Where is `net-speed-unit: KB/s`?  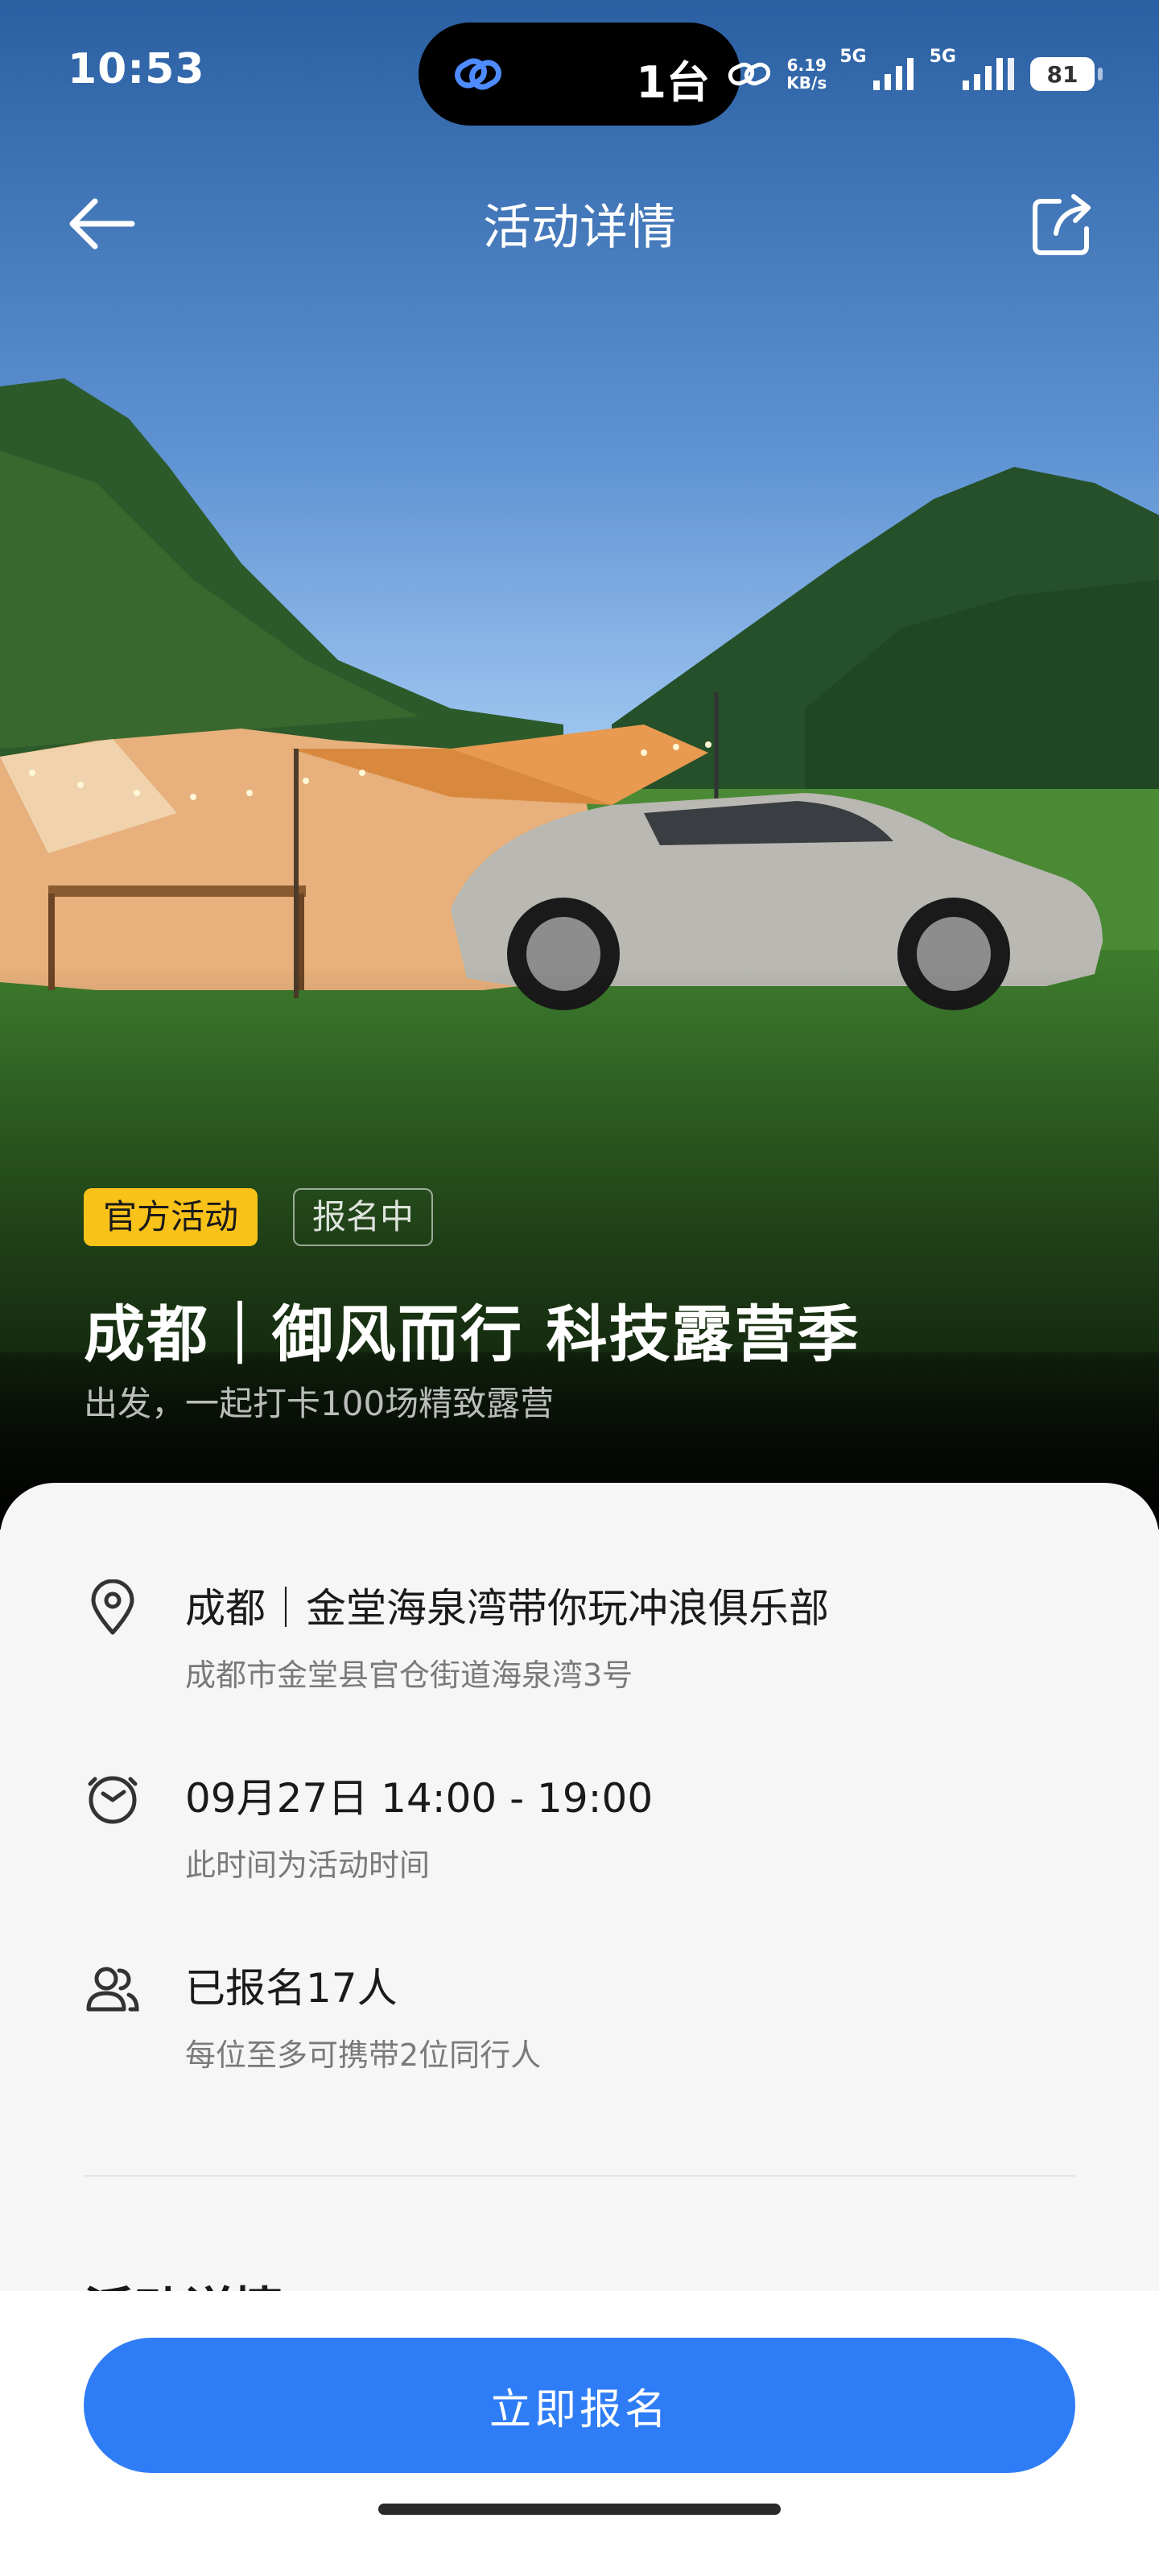
net-speed-unit: KB/s is located at coordinates (806, 83).